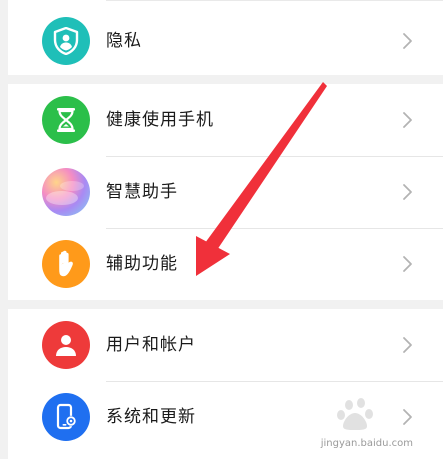  Describe the element at coordinates (151, 345) in the screenshot. I see `settings-item-label: 用户和帐户` at that location.